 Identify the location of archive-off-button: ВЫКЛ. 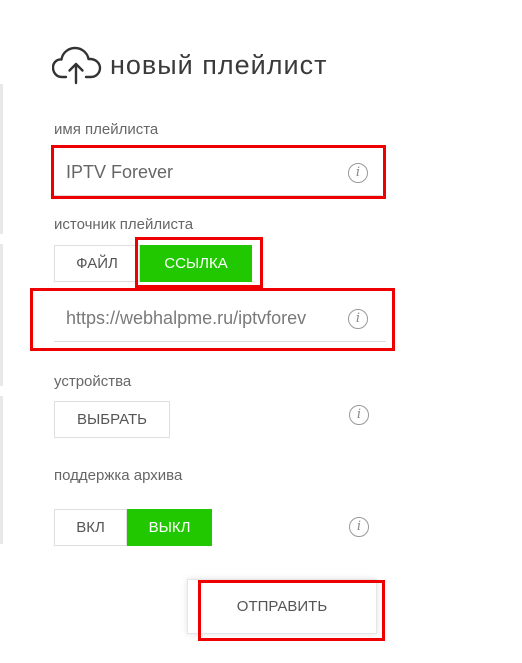
(169, 527).